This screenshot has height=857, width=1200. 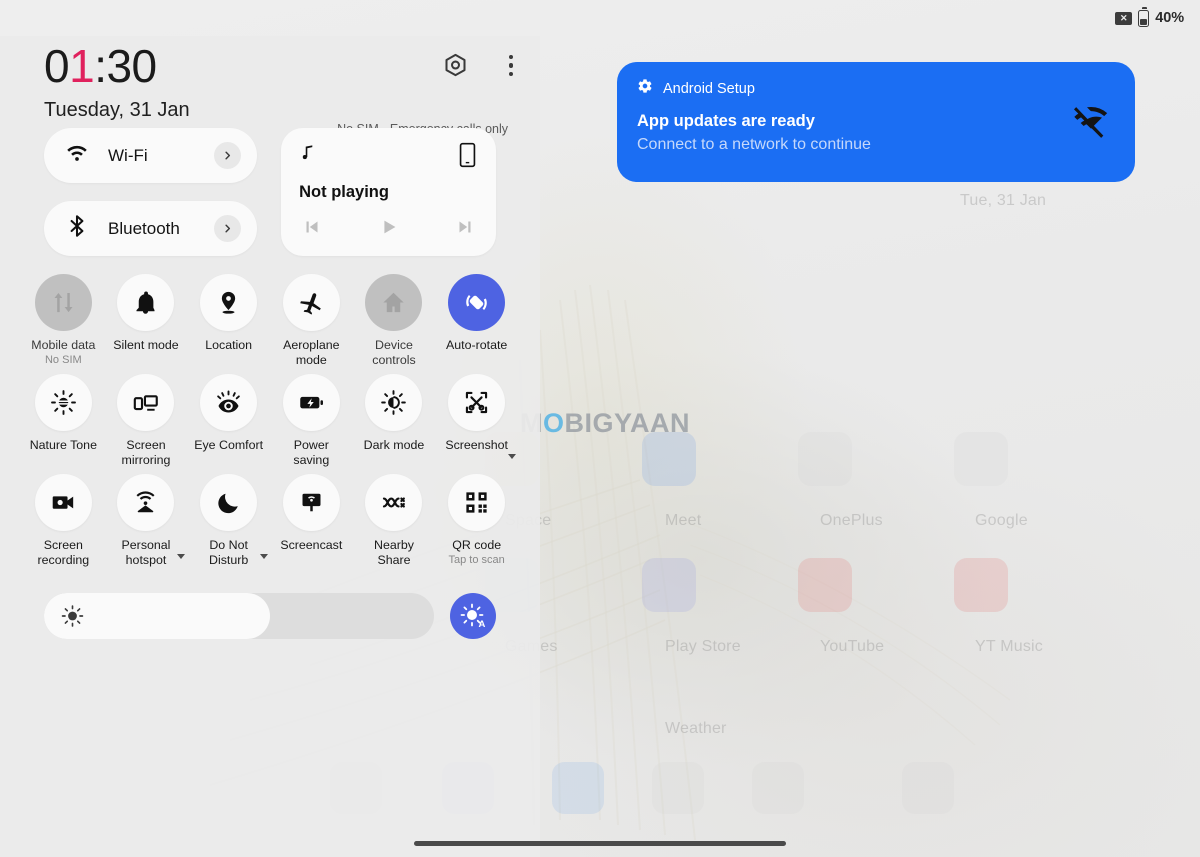 I want to click on top-cards-row: Wi-Fi Bluetooth Not playing, so click(x=270, y=192).